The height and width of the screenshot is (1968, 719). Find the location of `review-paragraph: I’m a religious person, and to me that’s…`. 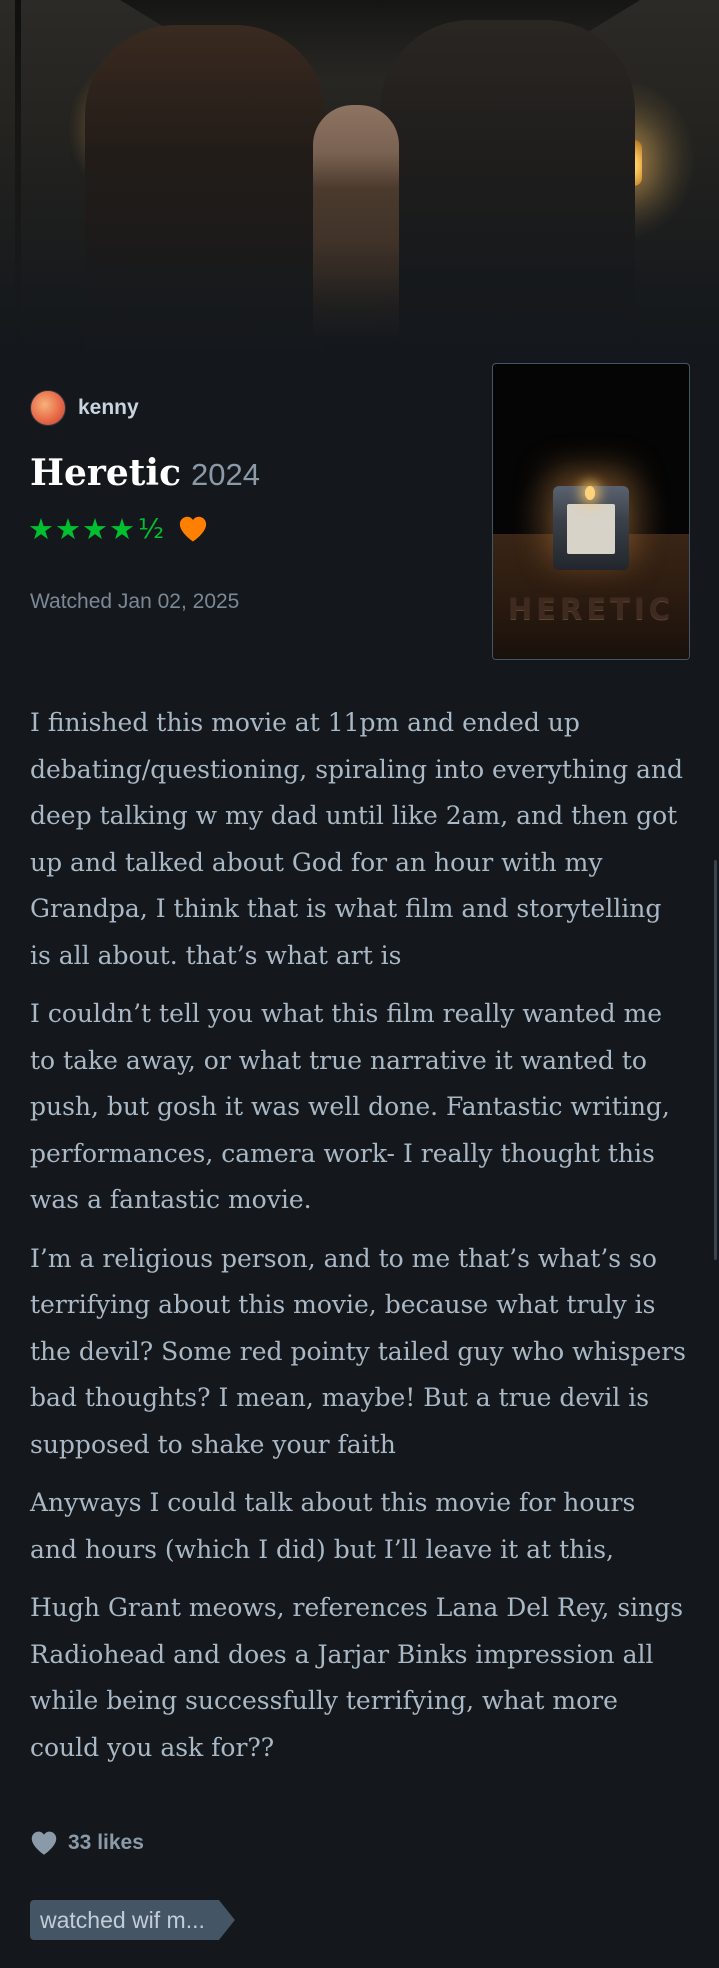

review-paragraph: I’m a religious person, and to me that’s… is located at coordinates (358, 1351).